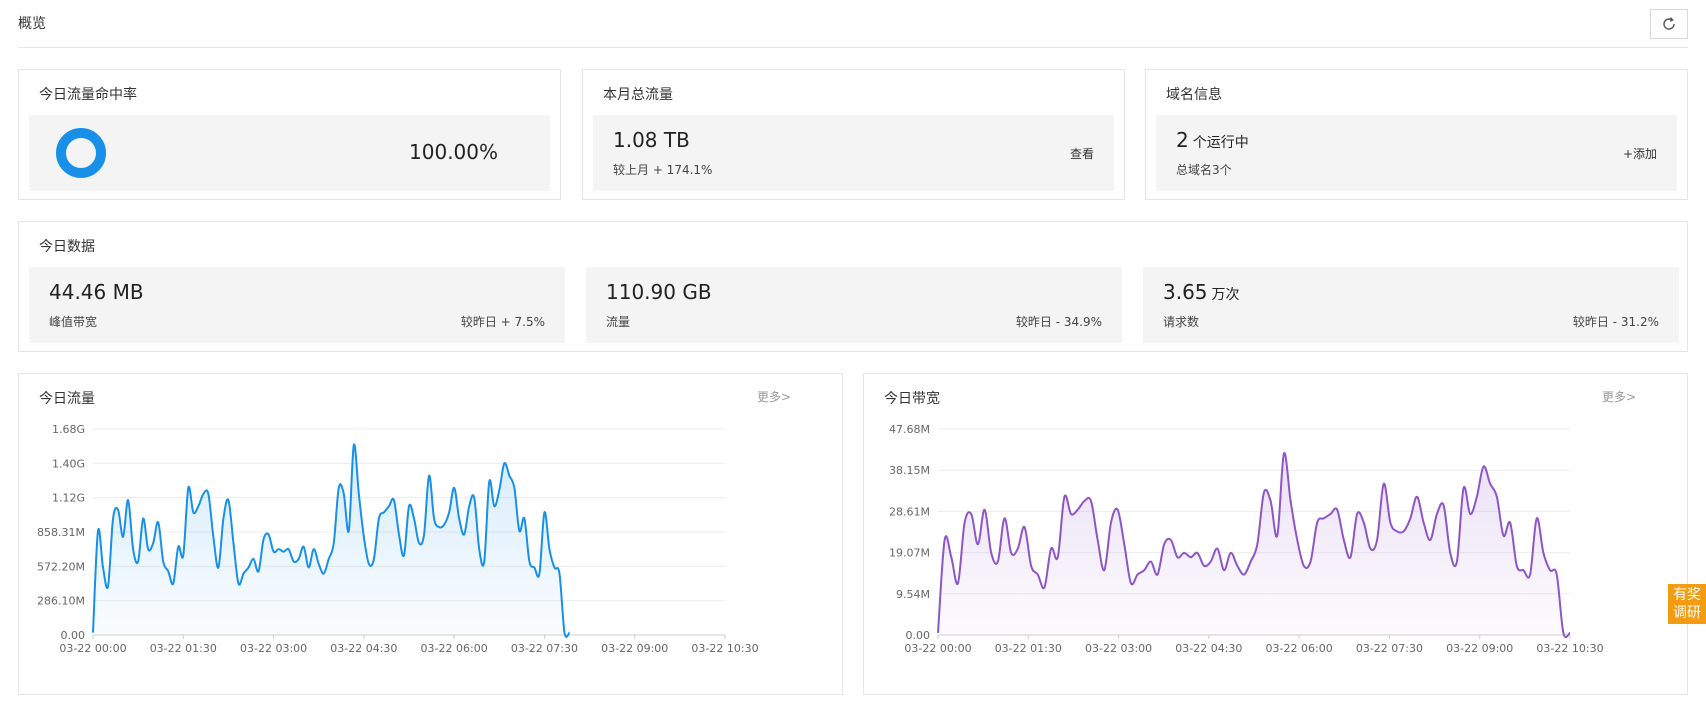 This screenshot has height=701, width=1706. I want to click on view-link: 查看, so click(1082, 153).